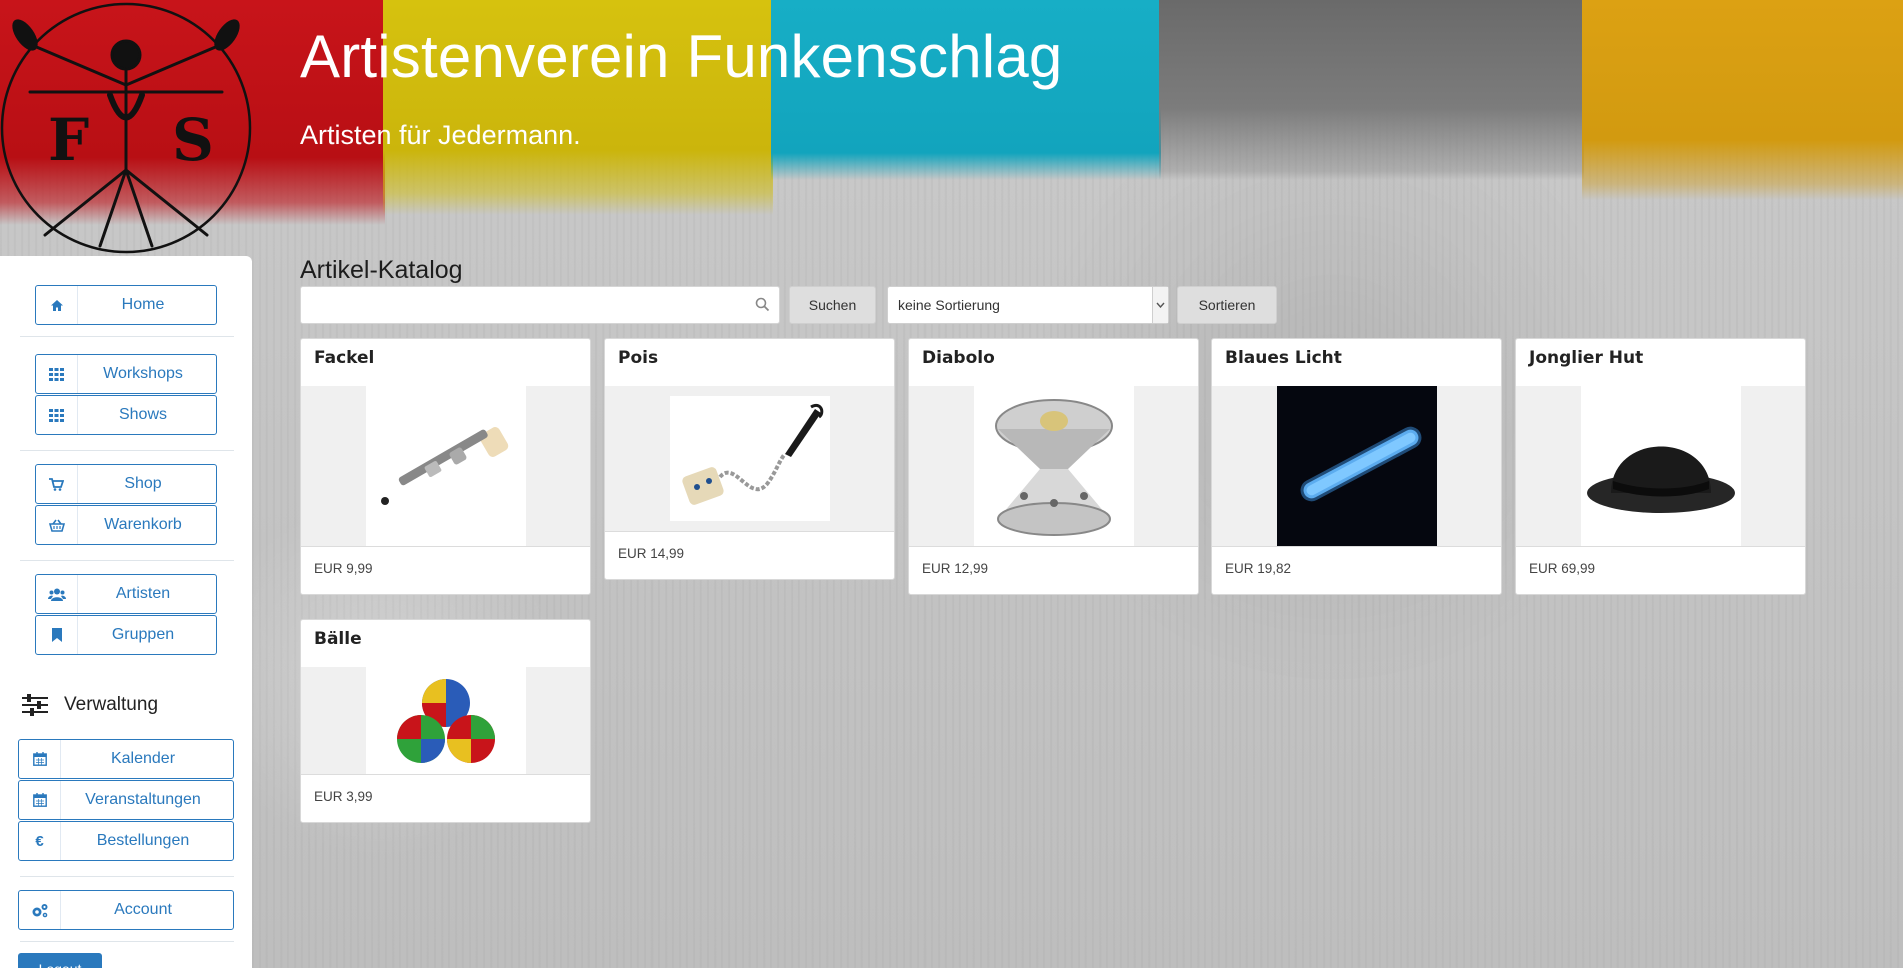 This screenshot has width=1903, height=968. I want to click on product-price: EUR 12,99, so click(1053, 570).